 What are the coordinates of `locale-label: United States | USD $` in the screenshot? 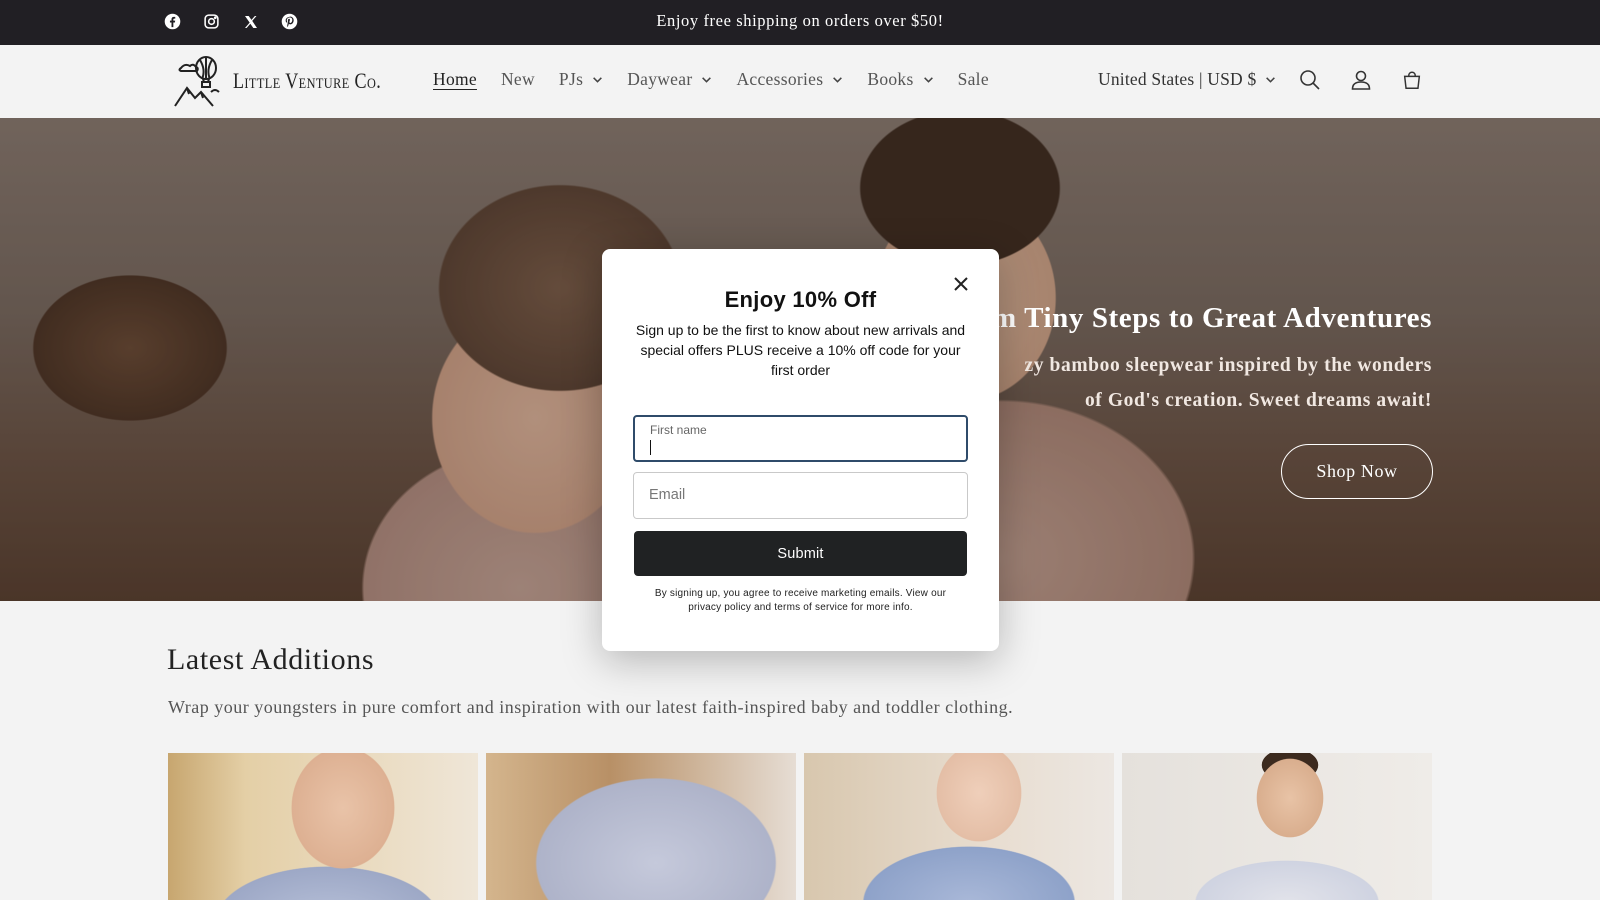 It's located at (1177, 79).